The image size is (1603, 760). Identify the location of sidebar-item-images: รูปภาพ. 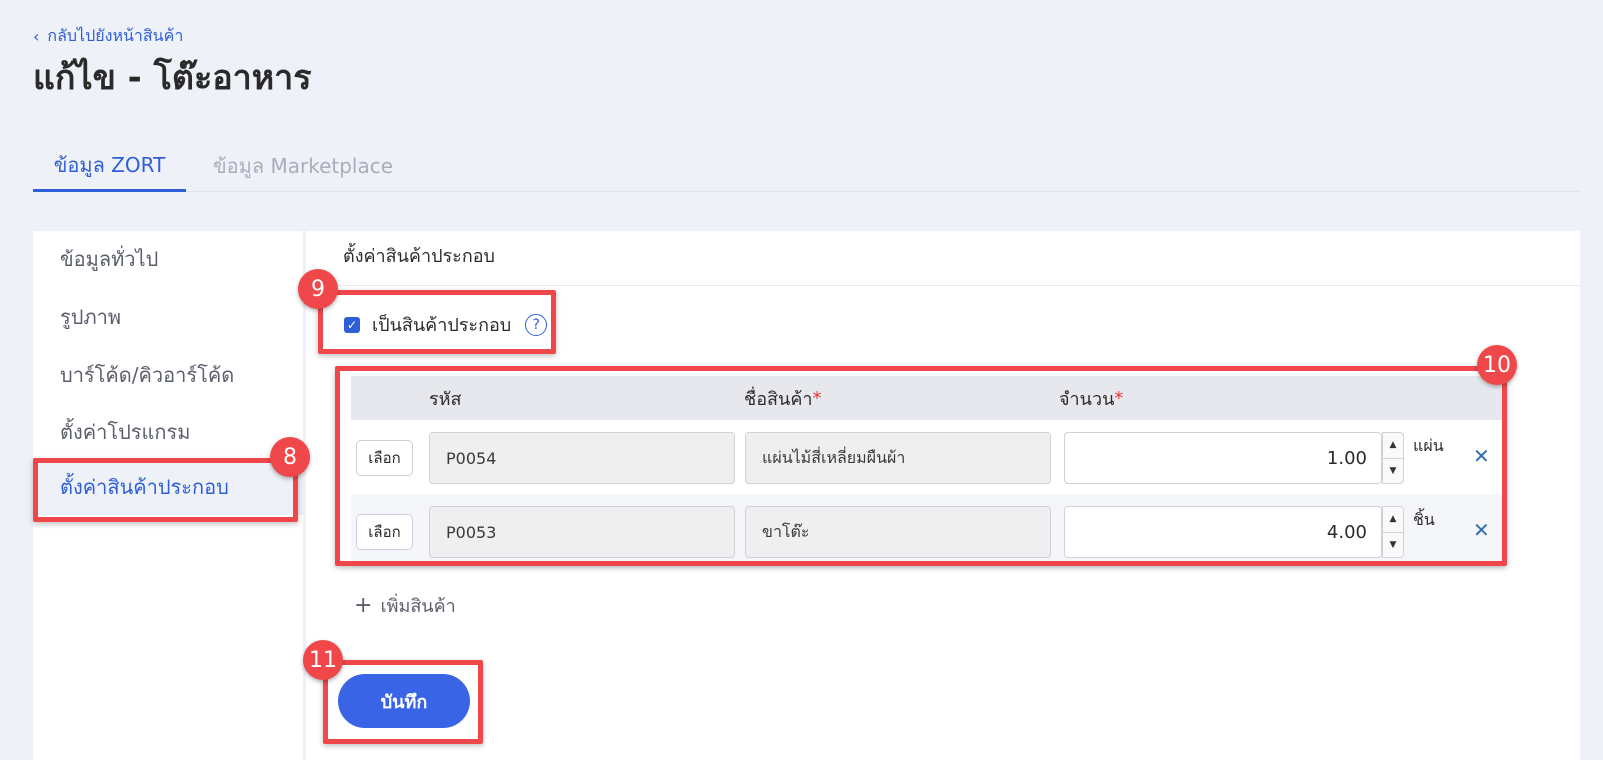
(168, 317).